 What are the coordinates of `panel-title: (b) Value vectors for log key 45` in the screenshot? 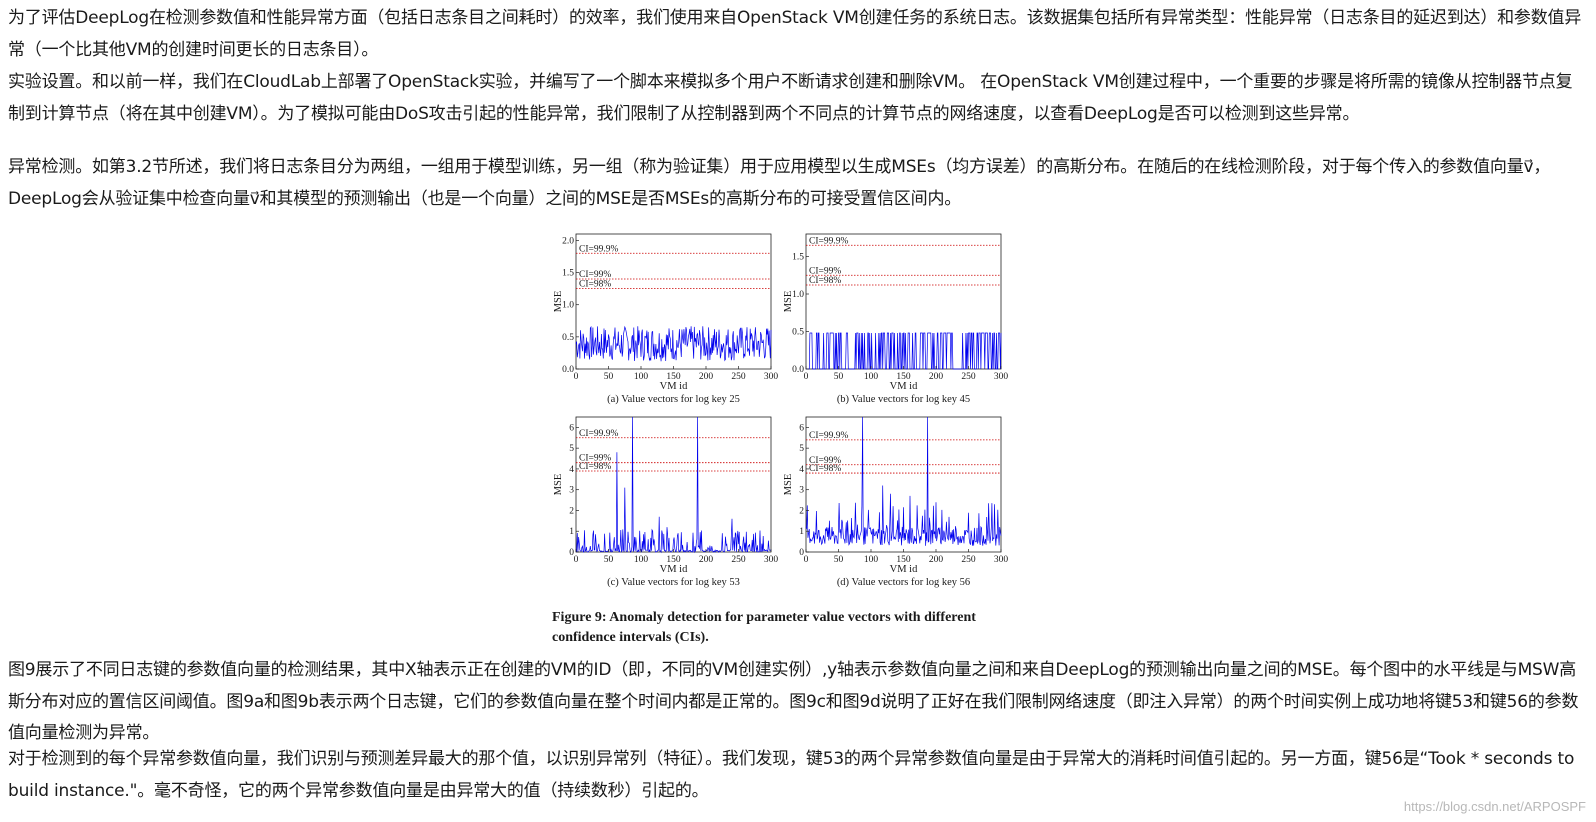 It's located at (903, 399).